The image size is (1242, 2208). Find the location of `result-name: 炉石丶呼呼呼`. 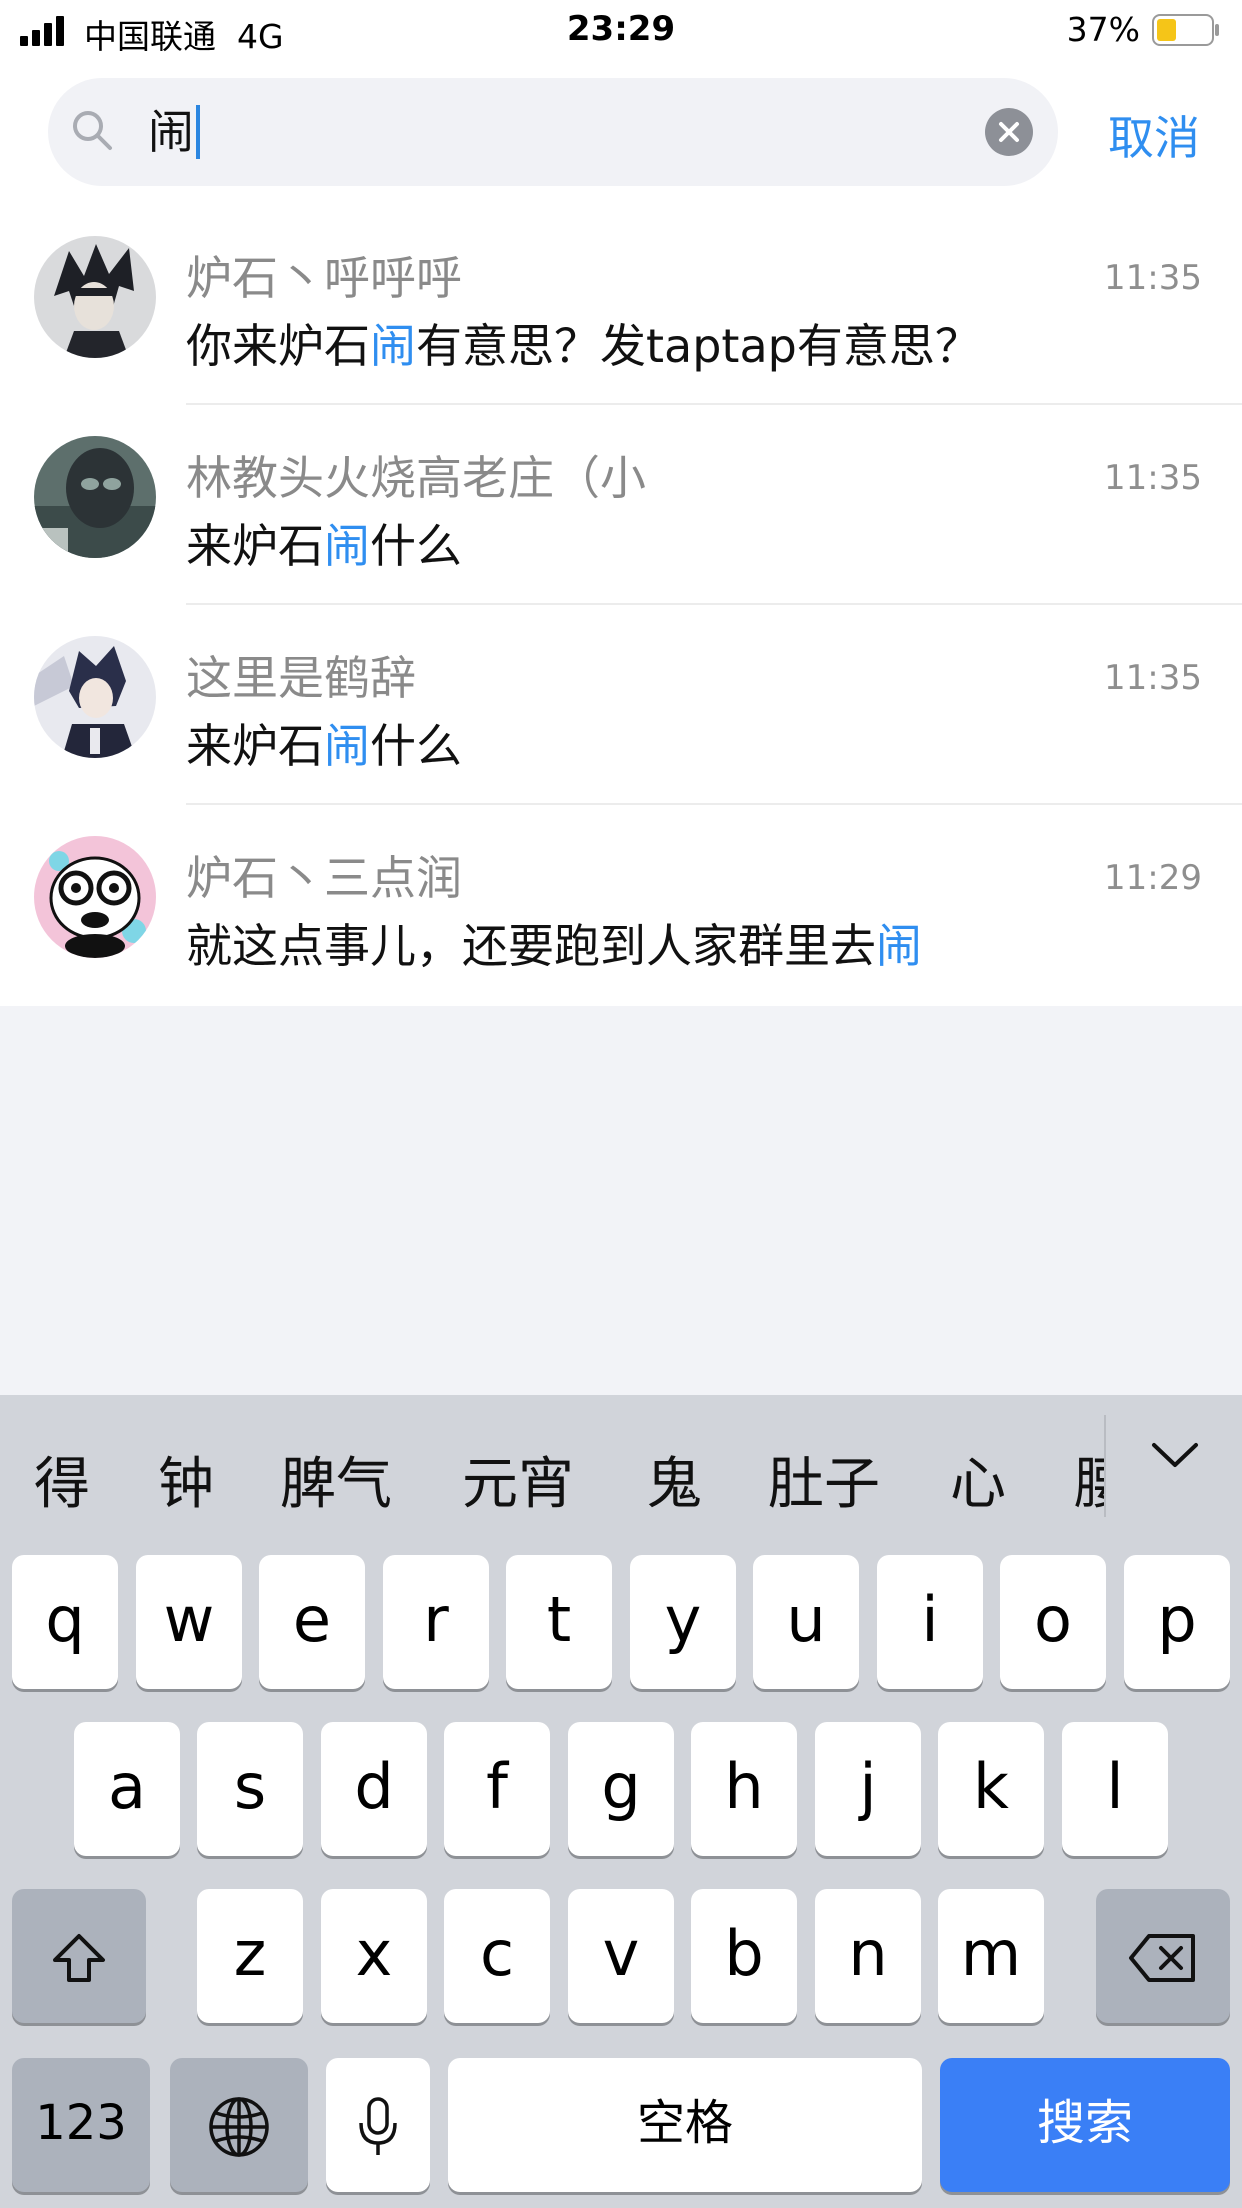

result-name: 炉石丶呼呼呼 is located at coordinates (324, 278).